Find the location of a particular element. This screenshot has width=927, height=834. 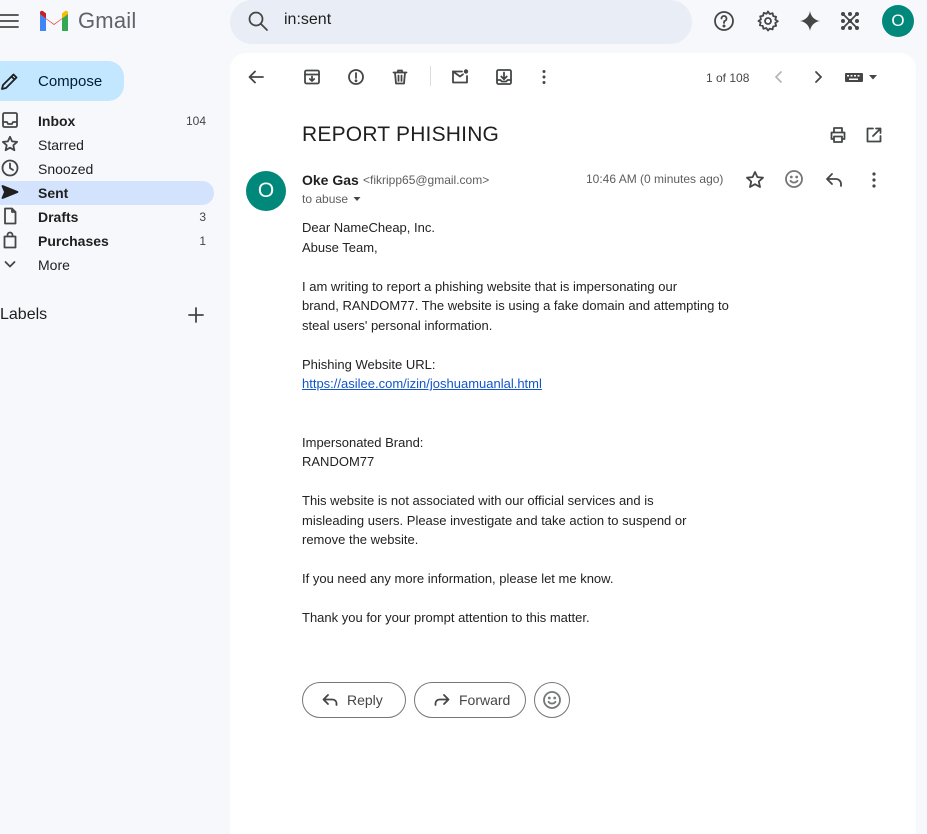

body-line: Dear NameCheap, Inc. is located at coordinates (368, 227).